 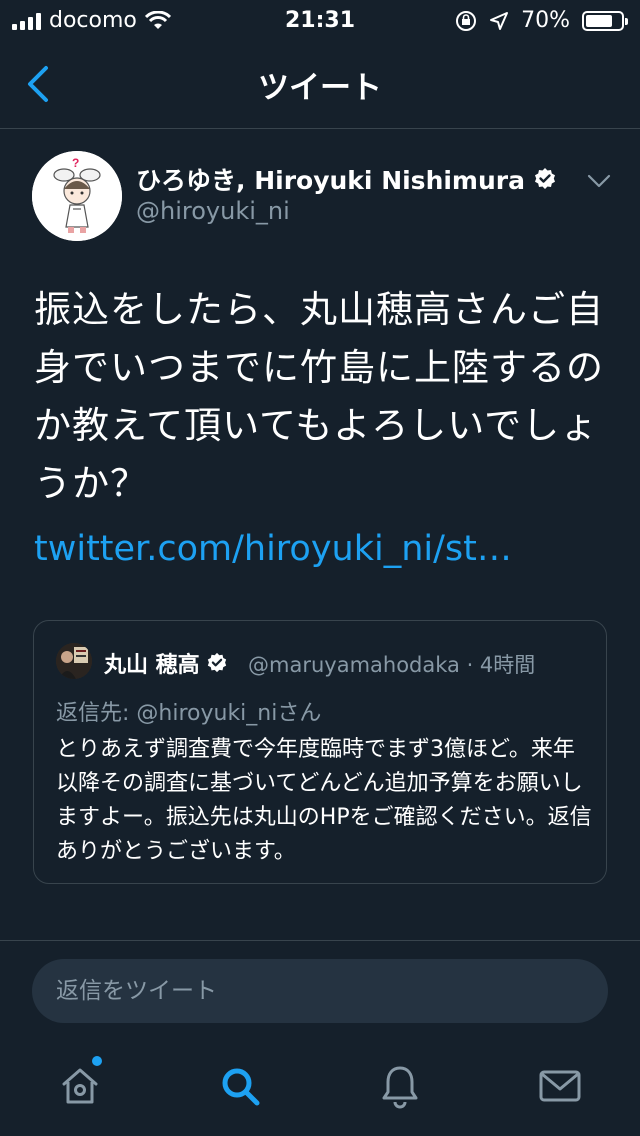 I want to click on nav-bar: ツイート, so click(x=320, y=84).